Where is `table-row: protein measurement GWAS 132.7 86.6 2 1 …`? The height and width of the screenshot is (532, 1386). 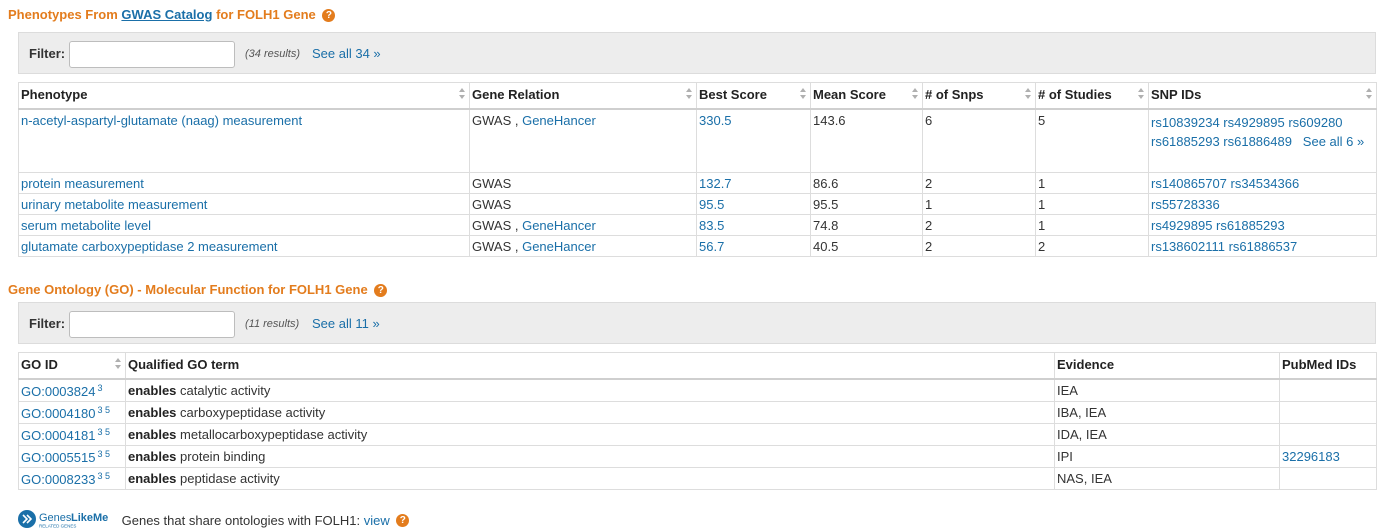 table-row: protein measurement GWAS 132.7 86.6 2 1 … is located at coordinates (697, 182).